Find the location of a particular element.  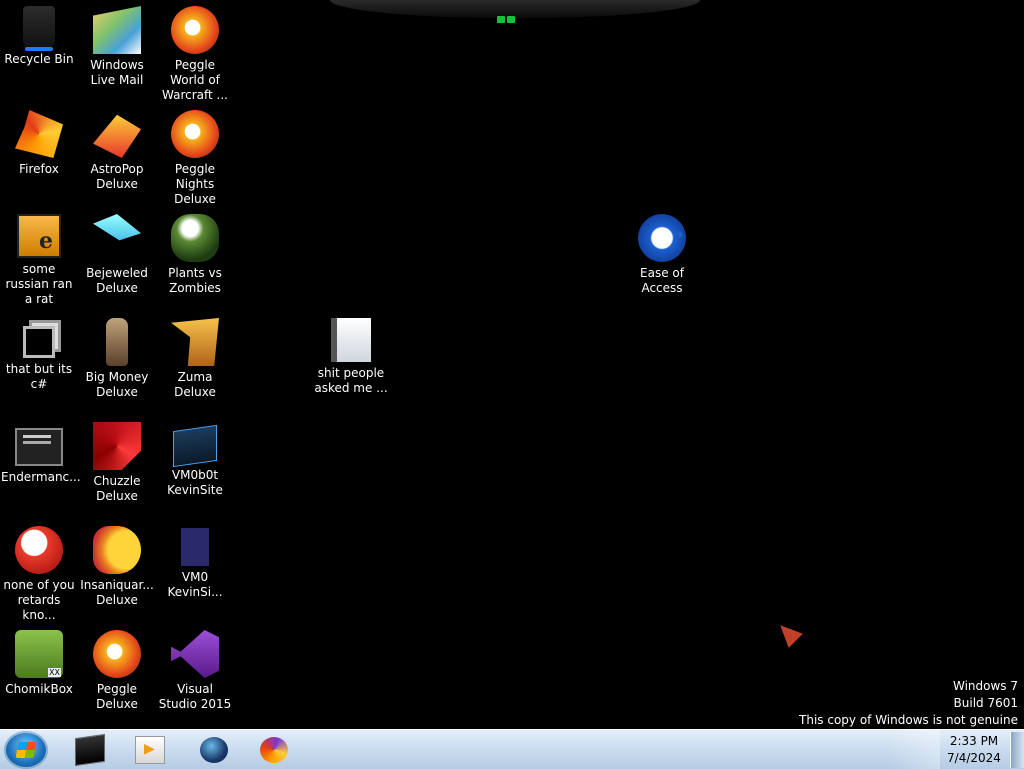

desktop-icon-label: Bejeweled Deluxe is located at coordinates (117, 280).